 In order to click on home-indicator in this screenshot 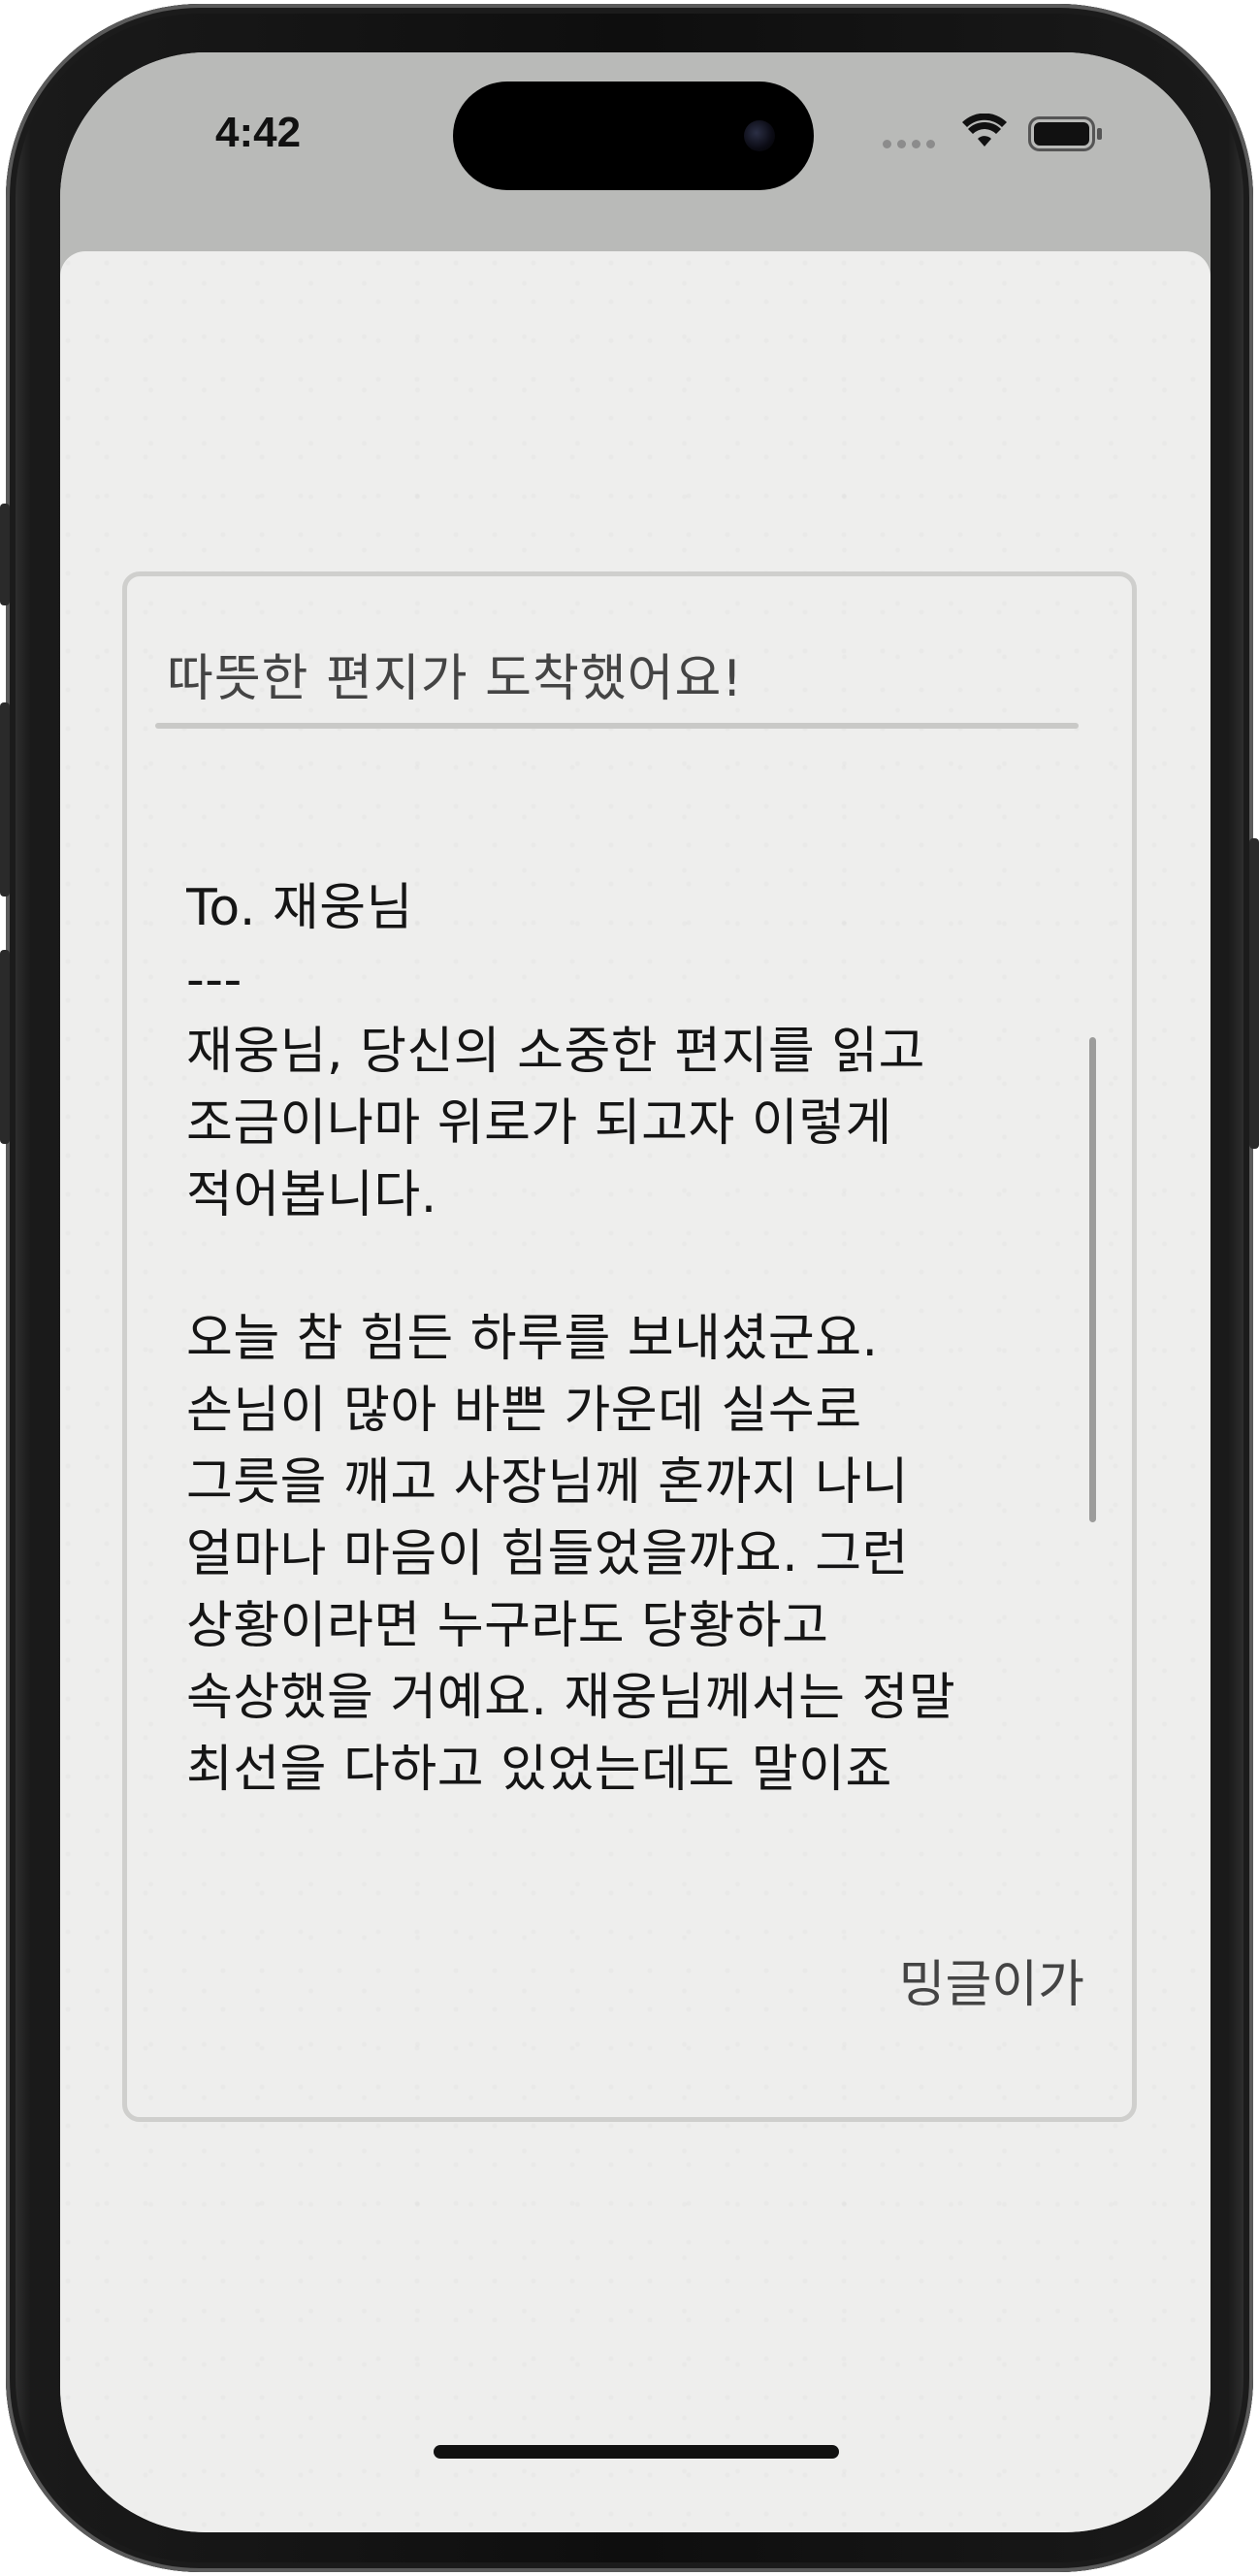, I will do `click(636, 2452)`.